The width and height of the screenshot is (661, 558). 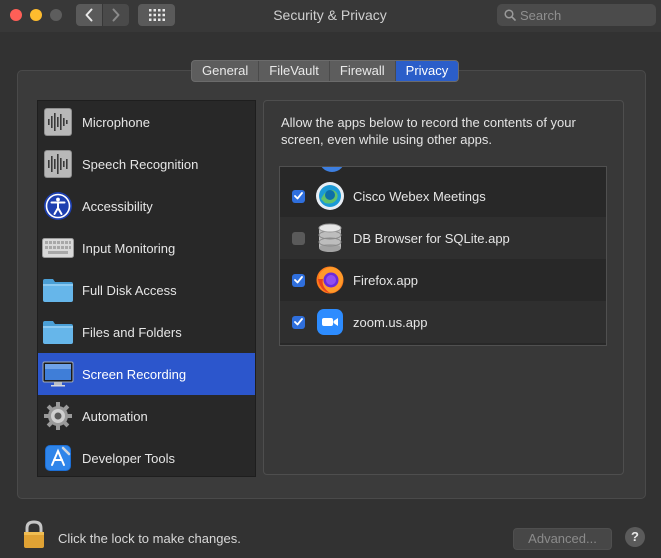 I want to click on sidebar-item-full-disk-access: Full Disk Access, so click(x=146, y=290).